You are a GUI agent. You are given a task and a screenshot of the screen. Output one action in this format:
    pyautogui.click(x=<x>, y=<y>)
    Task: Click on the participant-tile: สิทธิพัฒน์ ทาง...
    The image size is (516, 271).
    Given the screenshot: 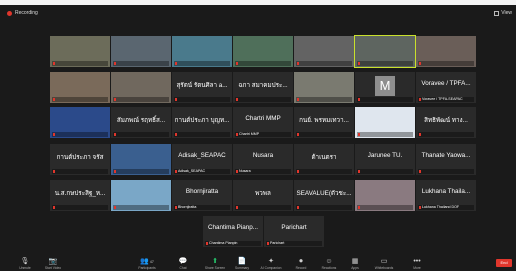 What is the action you would take?
    pyautogui.click(x=446, y=122)
    